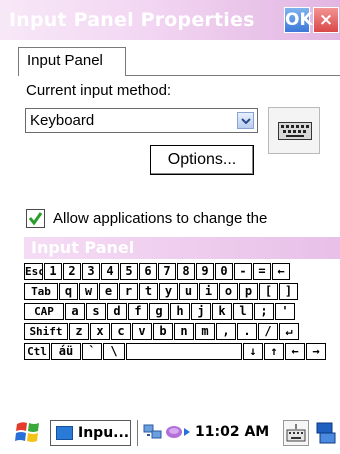 The height and width of the screenshot is (454, 340). Describe the element at coordinates (245, 120) in the screenshot. I see `chevron-down-icon` at that location.